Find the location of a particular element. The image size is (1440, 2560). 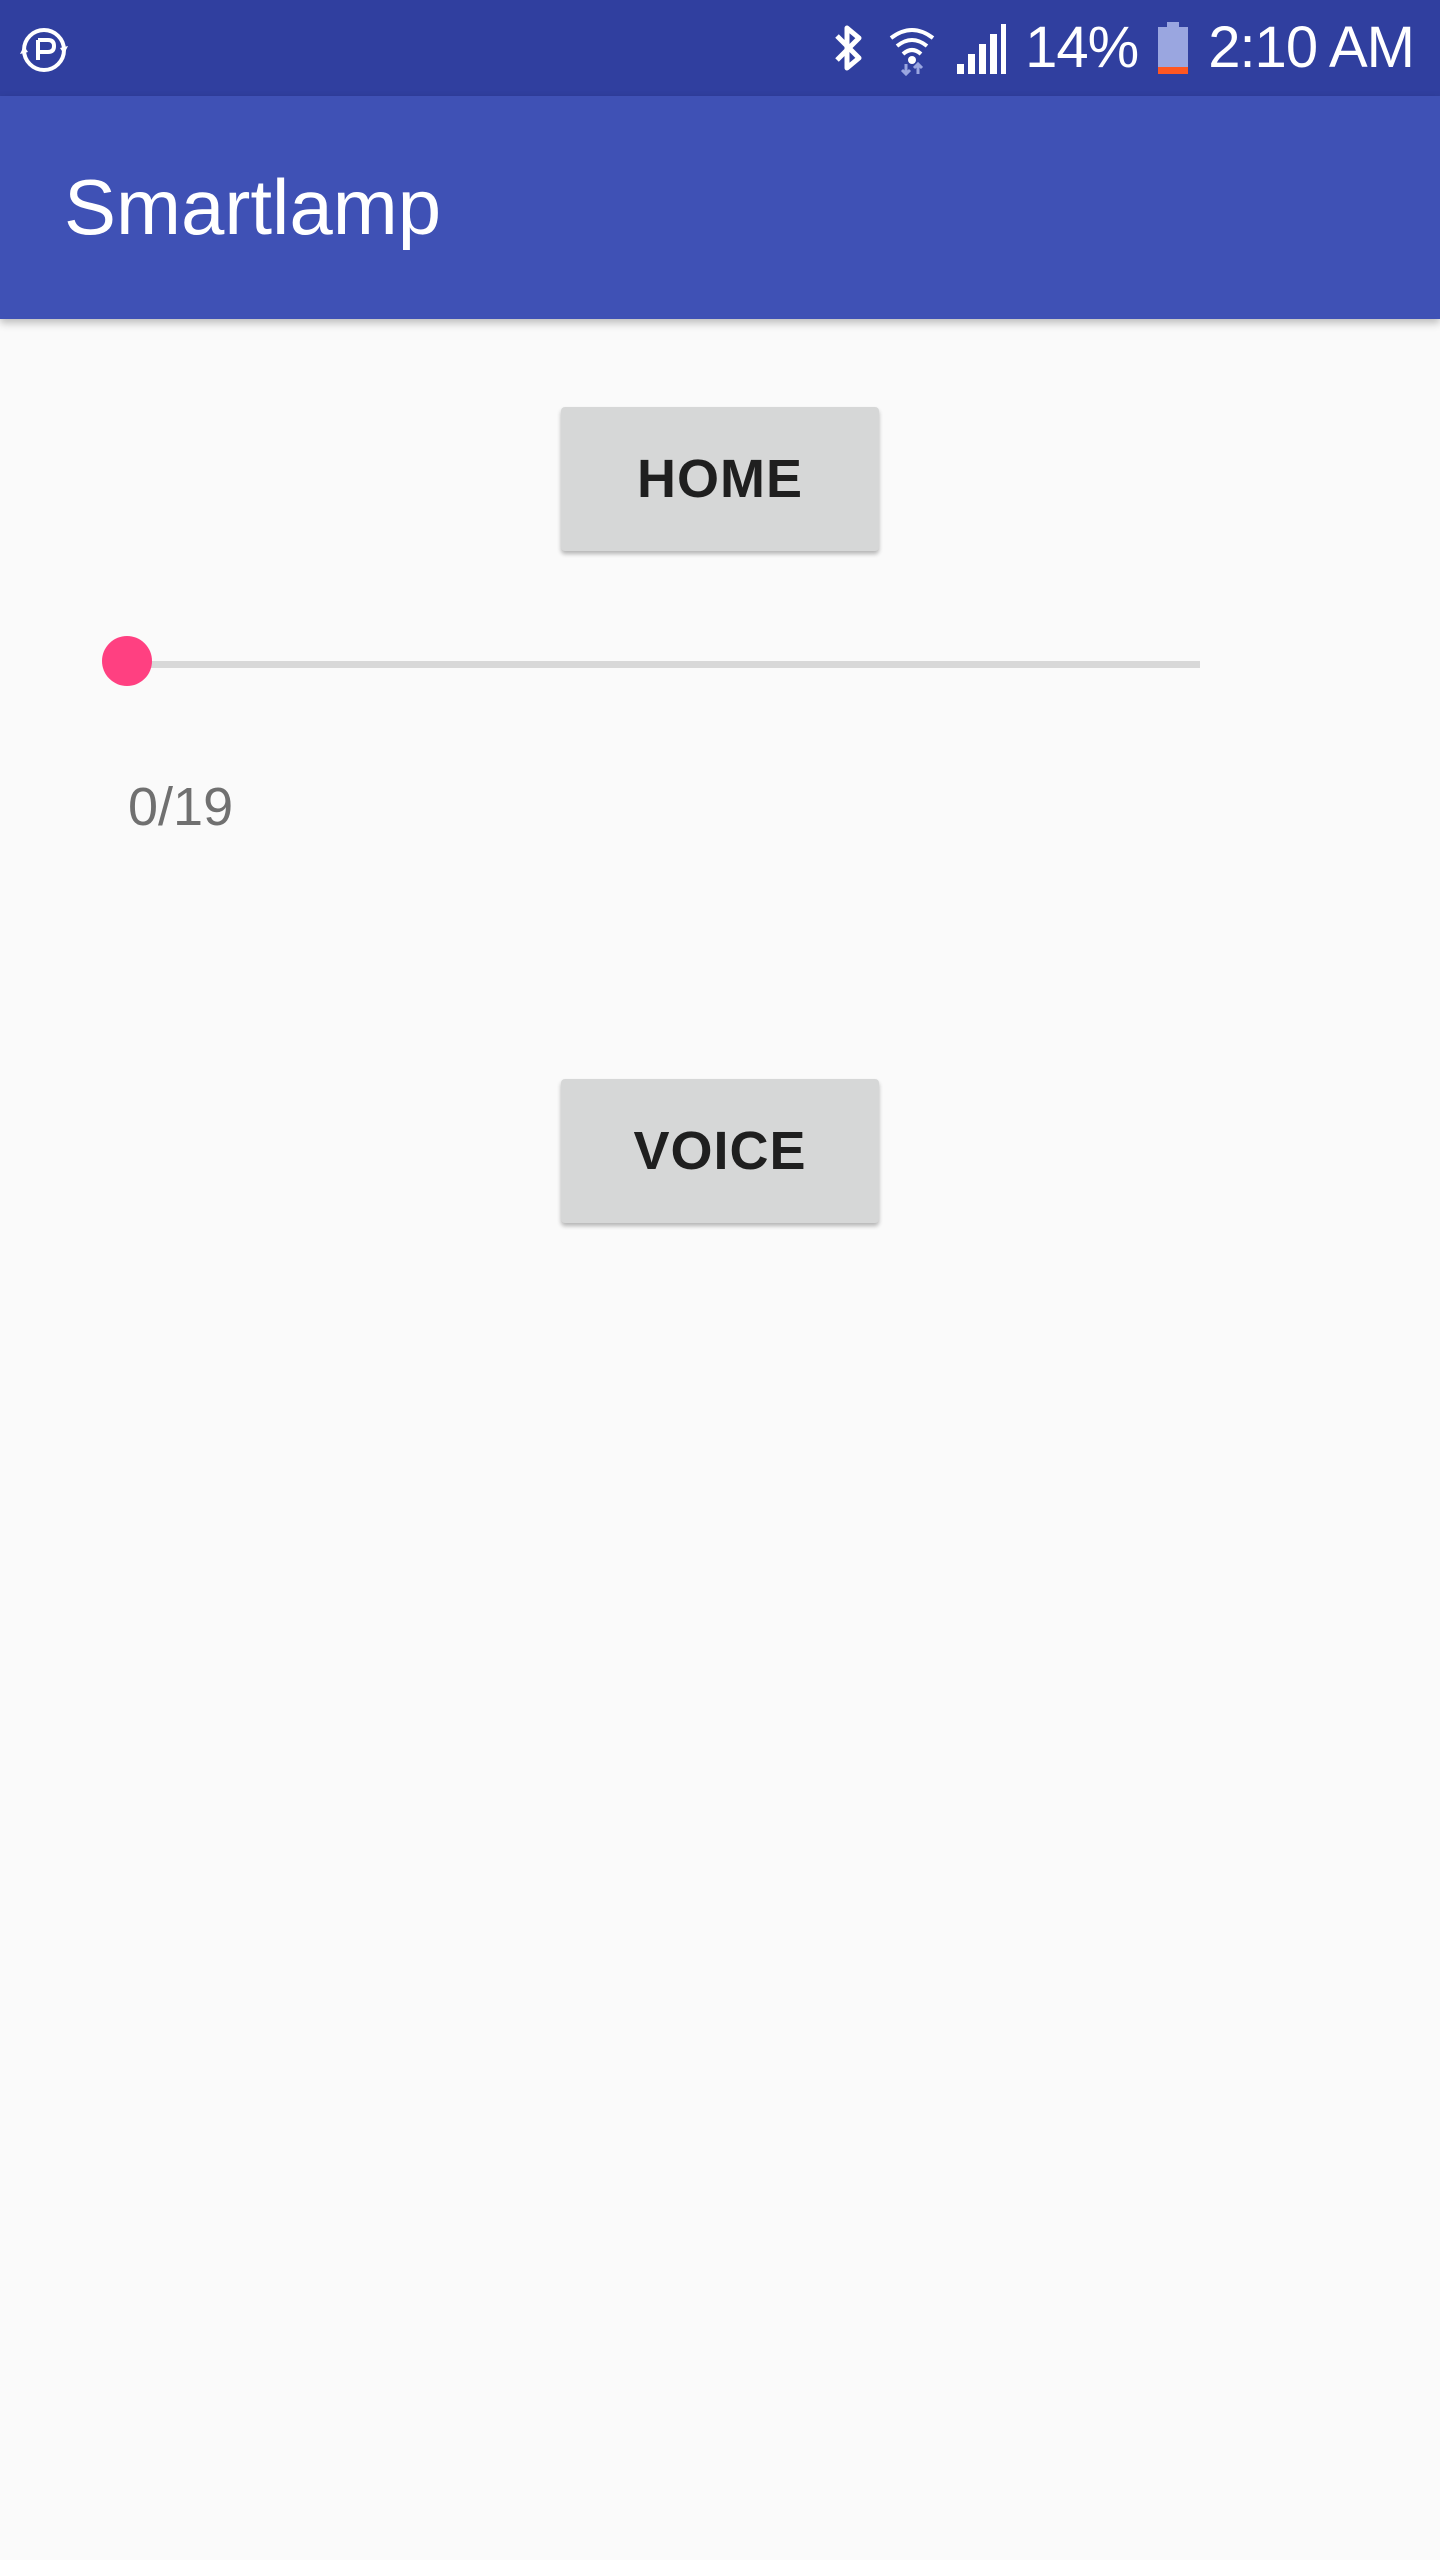

brightness-slider is located at coordinates (651, 664).